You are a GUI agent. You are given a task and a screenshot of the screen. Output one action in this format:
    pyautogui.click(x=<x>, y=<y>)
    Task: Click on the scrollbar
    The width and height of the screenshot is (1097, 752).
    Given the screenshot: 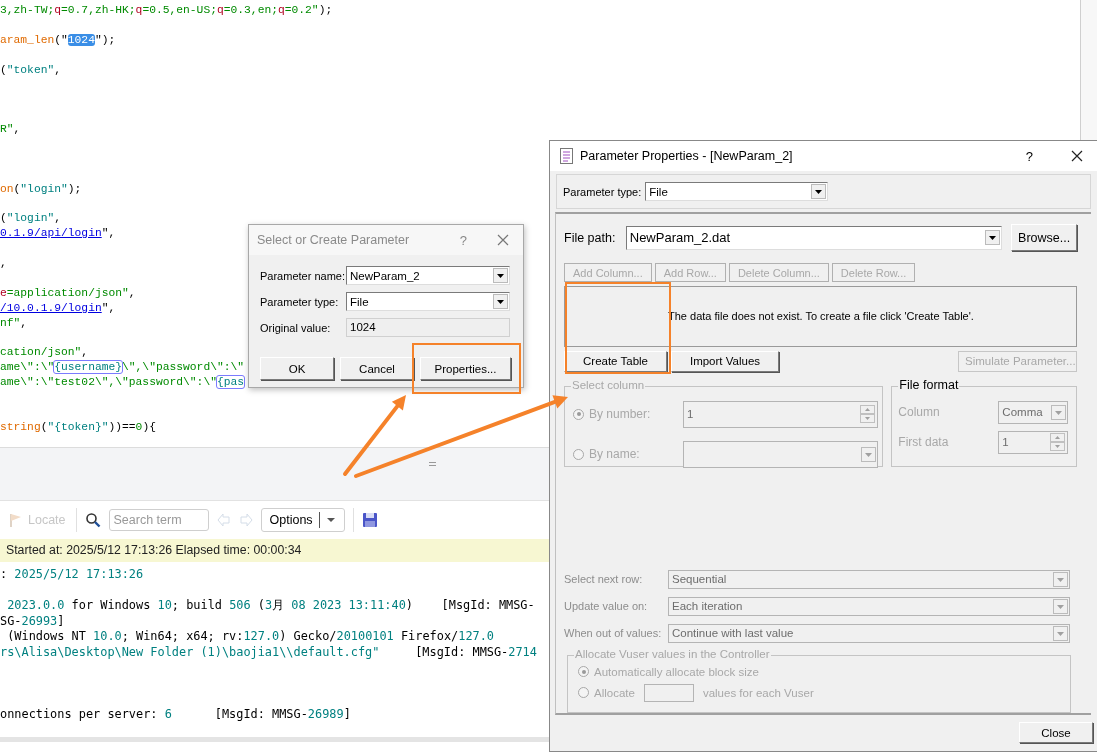 What is the action you would take?
    pyautogui.click(x=274, y=739)
    